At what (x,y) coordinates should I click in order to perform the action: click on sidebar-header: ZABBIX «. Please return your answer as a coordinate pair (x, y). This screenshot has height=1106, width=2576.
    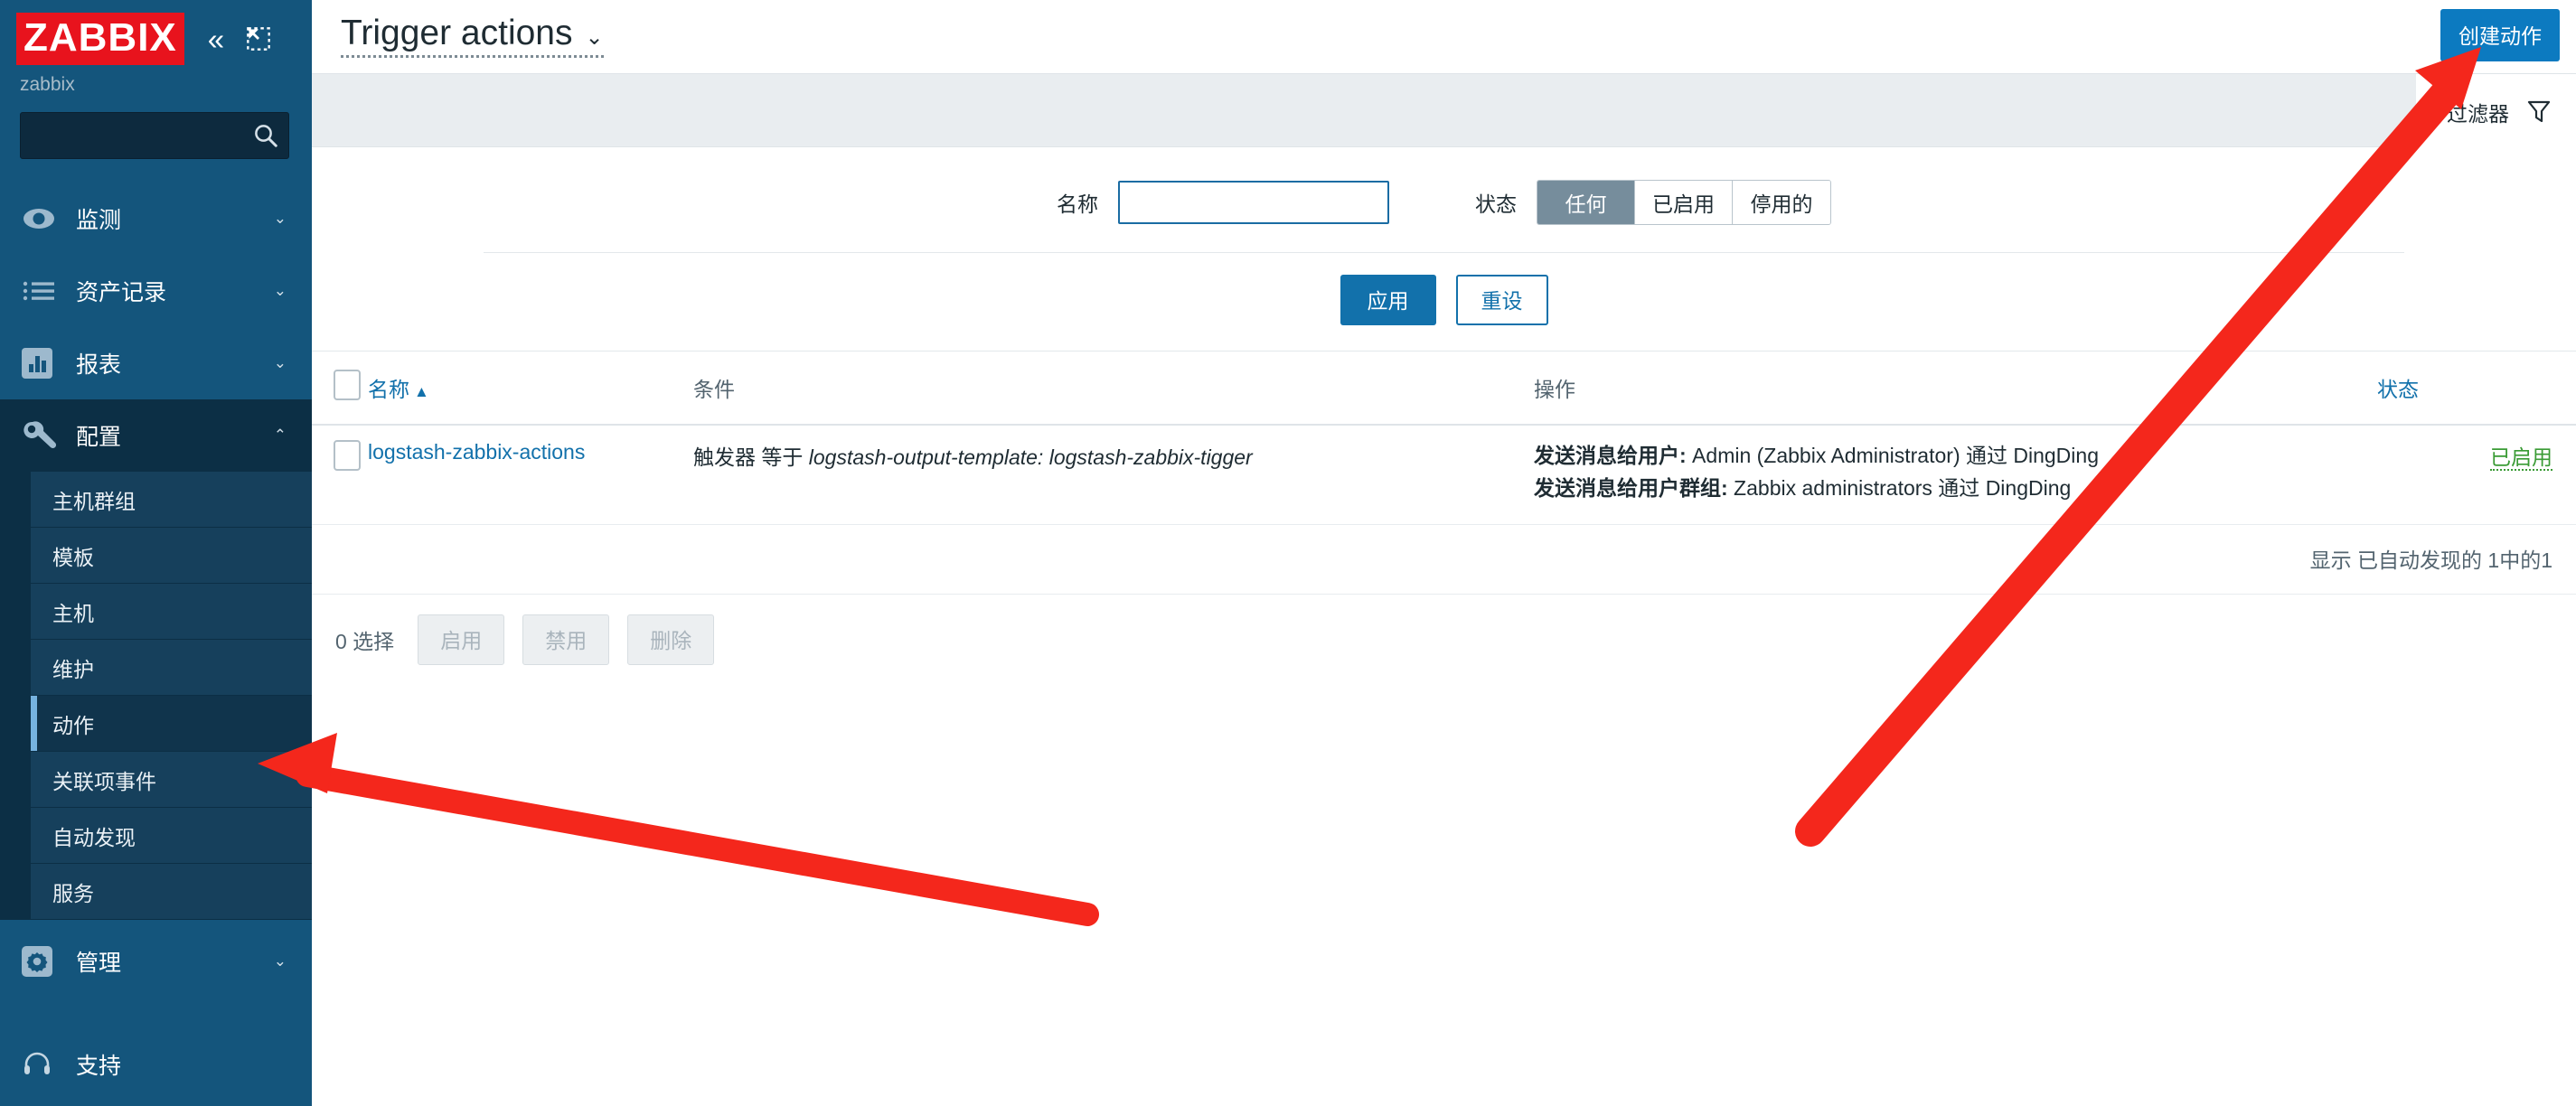
    Looking at the image, I should click on (156, 32).